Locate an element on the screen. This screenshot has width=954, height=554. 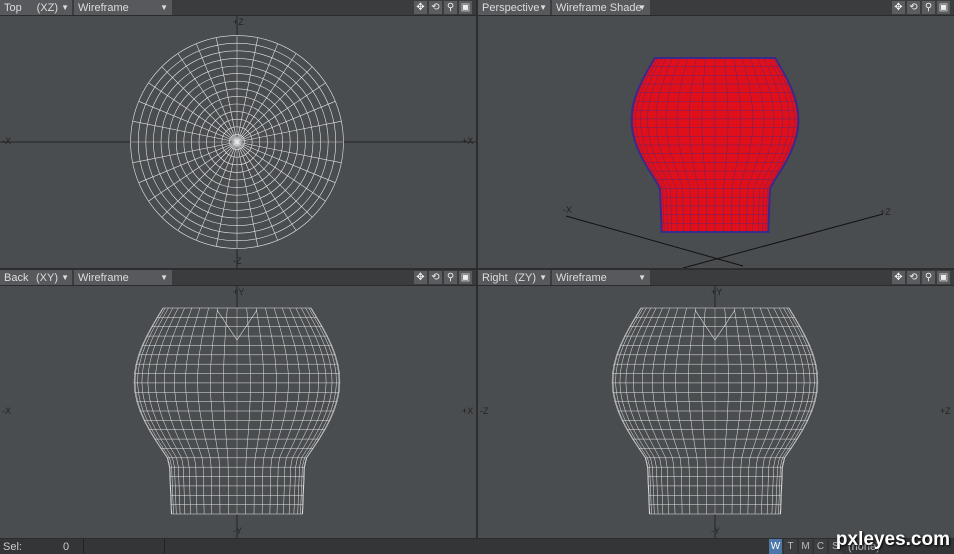
viewport-header: Perspective ▼ Wireframe Shade ▼ ✥ ⟲ ⚲ ▣ is located at coordinates (716, 8).